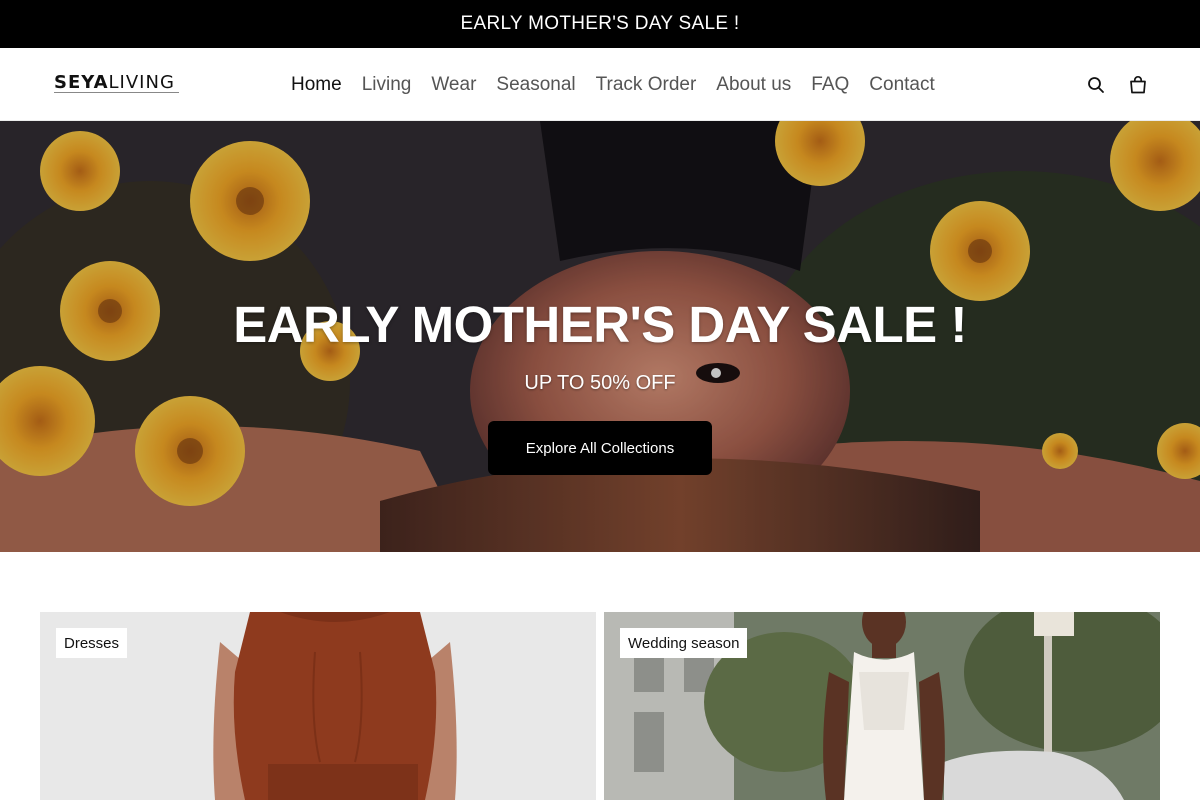  I want to click on nav-item-about-us: About us, so click(753, 85).